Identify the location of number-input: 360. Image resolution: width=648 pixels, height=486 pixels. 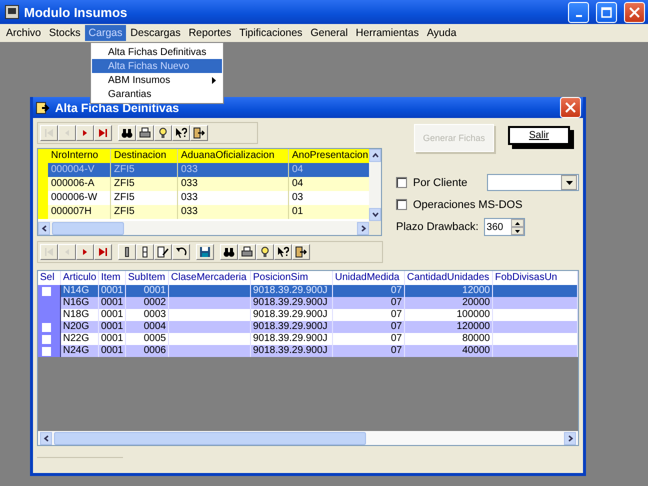
(497, 227).